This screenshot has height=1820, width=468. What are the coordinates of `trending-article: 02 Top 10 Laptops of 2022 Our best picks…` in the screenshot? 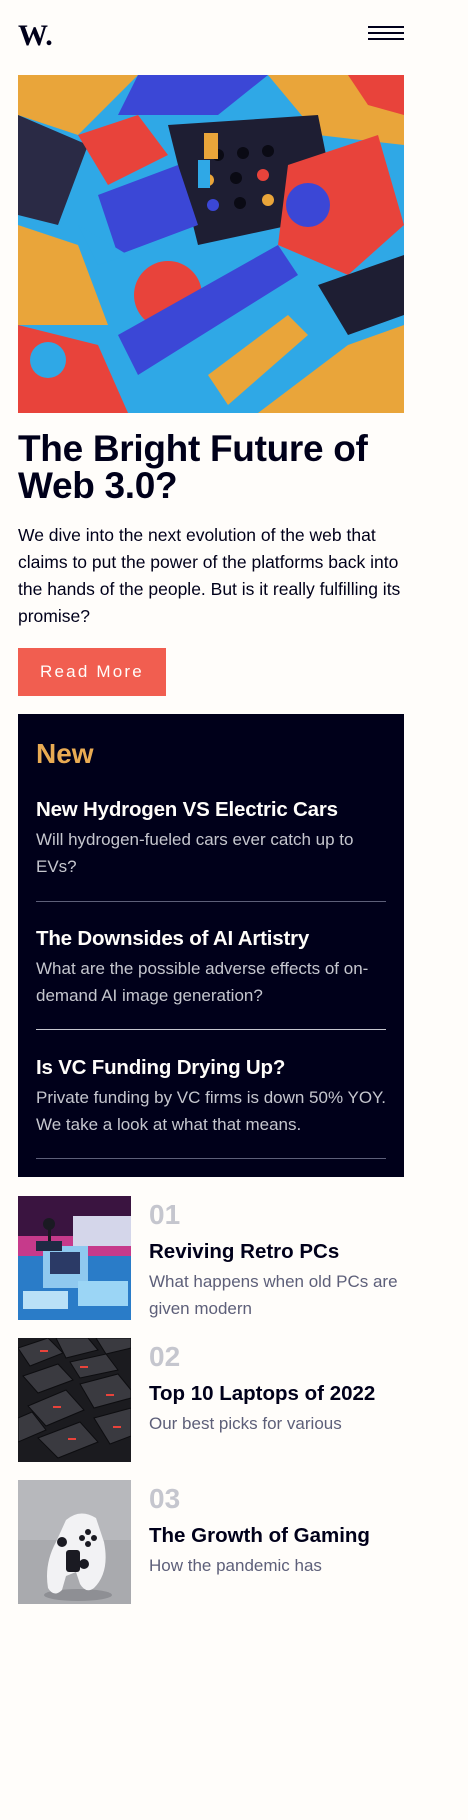 It's located at (211, 1400).